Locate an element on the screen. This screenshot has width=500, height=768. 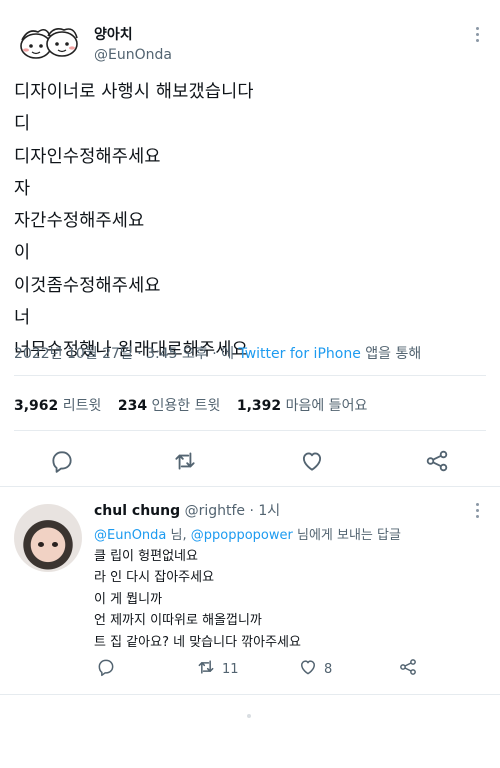
reply-to-user-link: @EunOnda is located at coordinates (130, 535).